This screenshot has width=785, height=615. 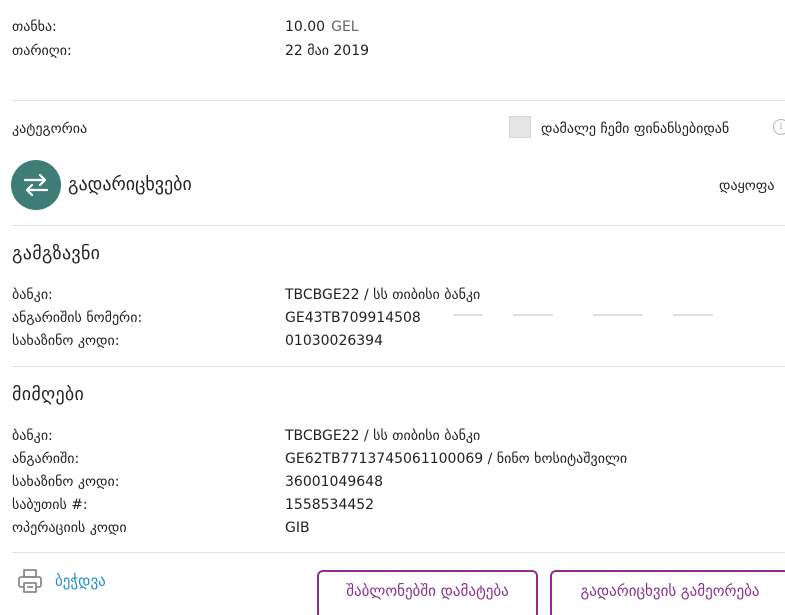 I want to click on hide-from-finances-checkbox, so click(x=520, y=127).